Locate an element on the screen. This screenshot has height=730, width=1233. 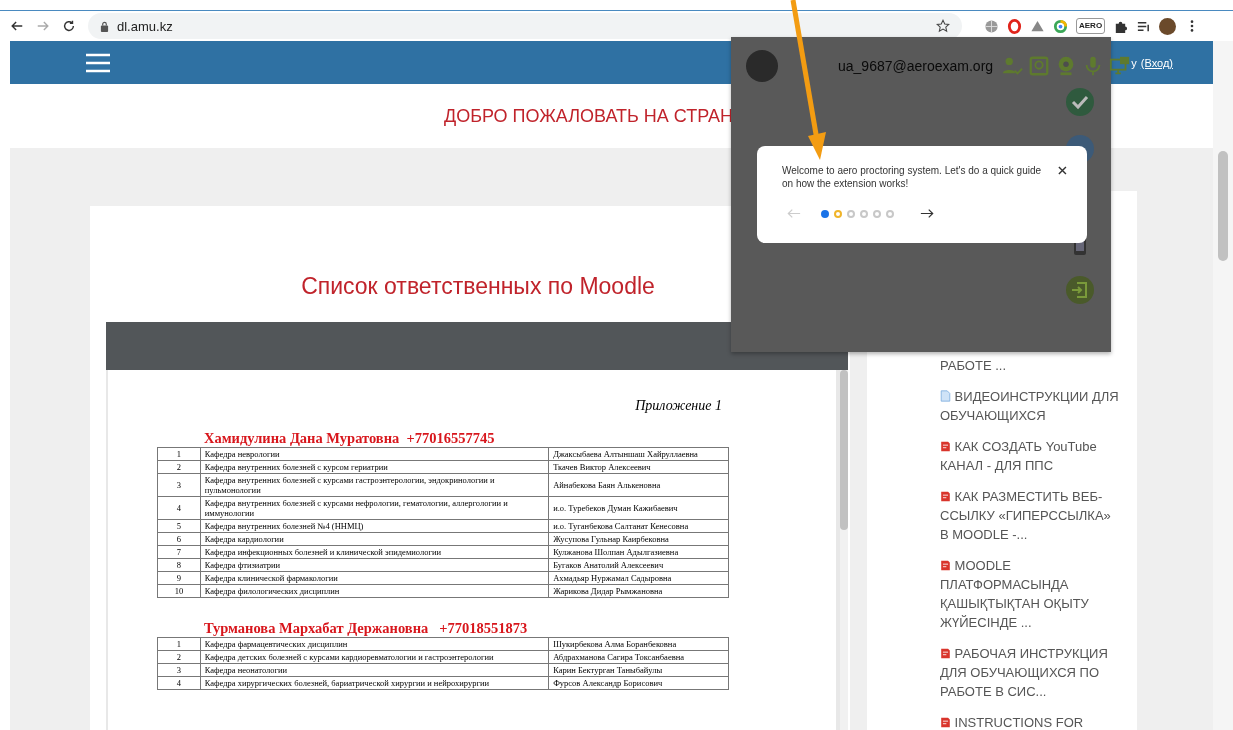
reload-icon is located at coordinates (69, 26).